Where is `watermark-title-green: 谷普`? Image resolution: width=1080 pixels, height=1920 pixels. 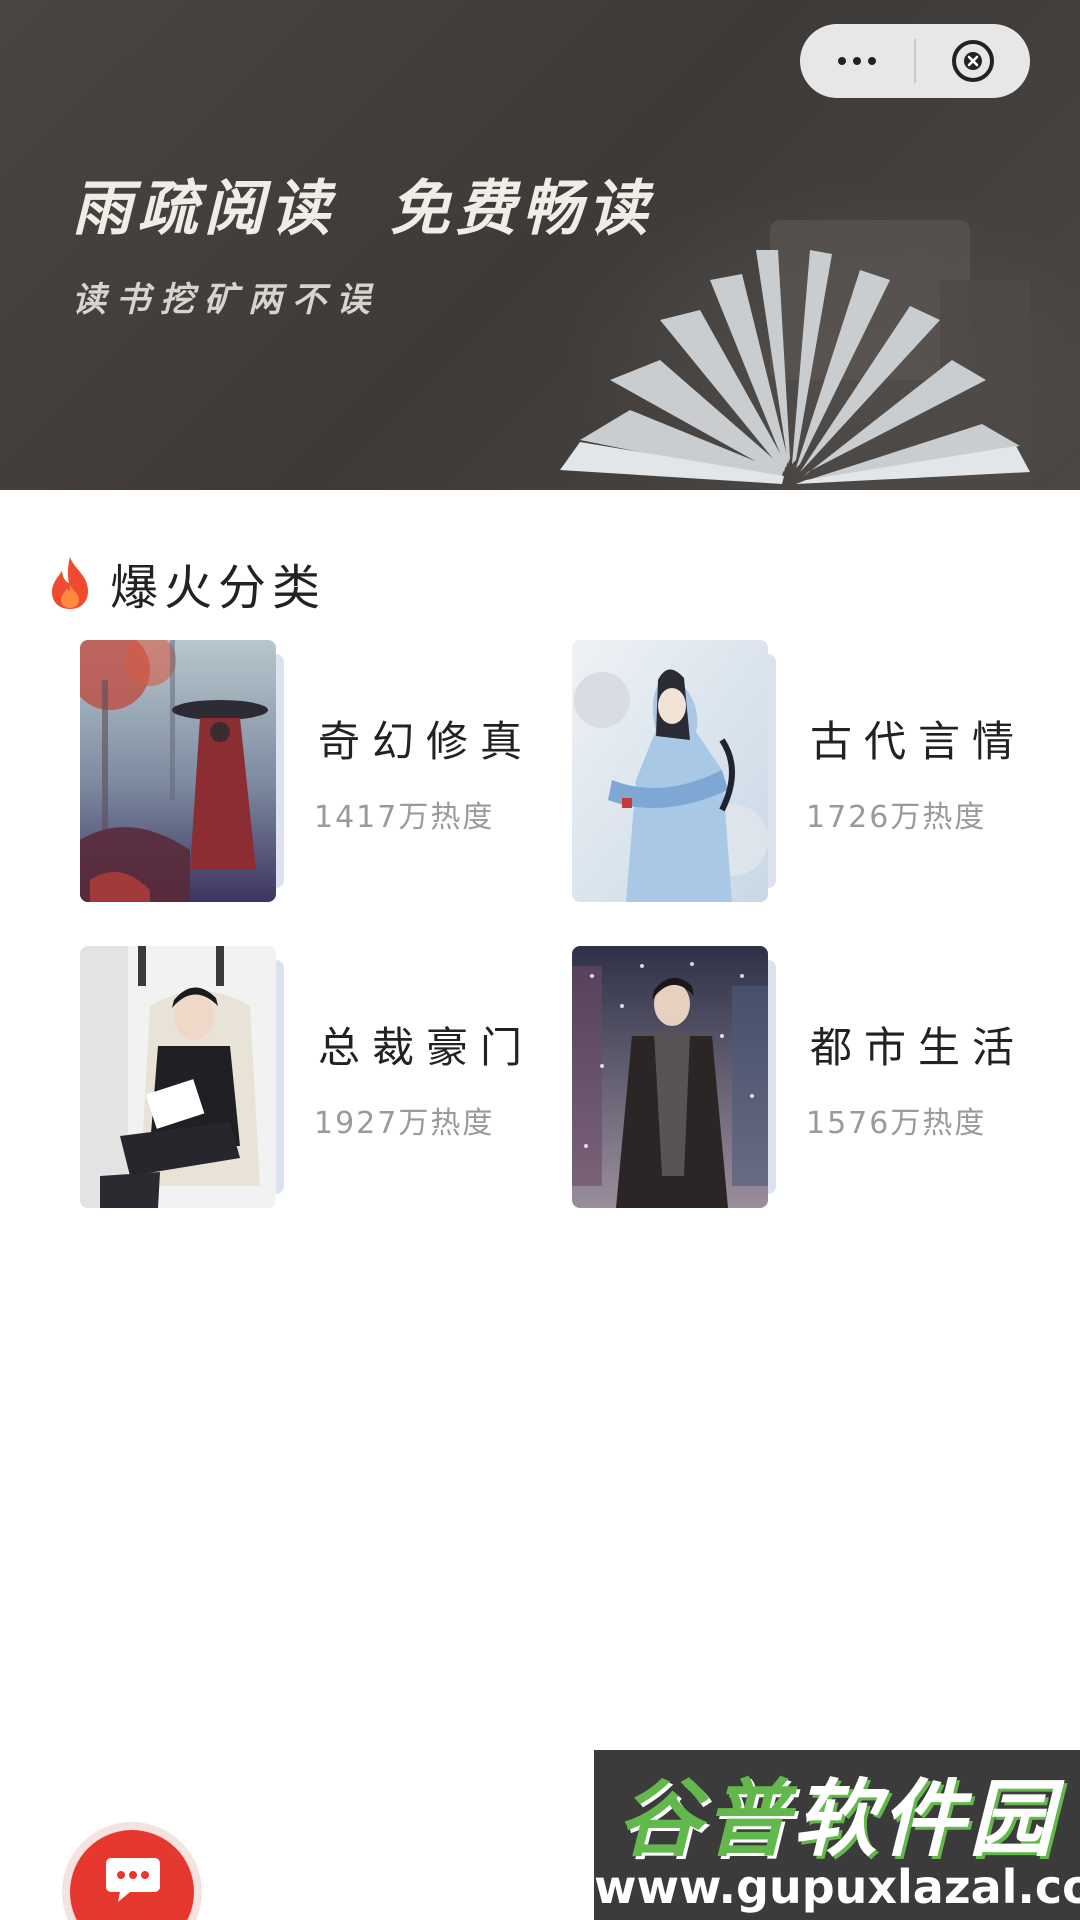 watermark-title-green: 谷普 is located at coordinates (704, 1819).